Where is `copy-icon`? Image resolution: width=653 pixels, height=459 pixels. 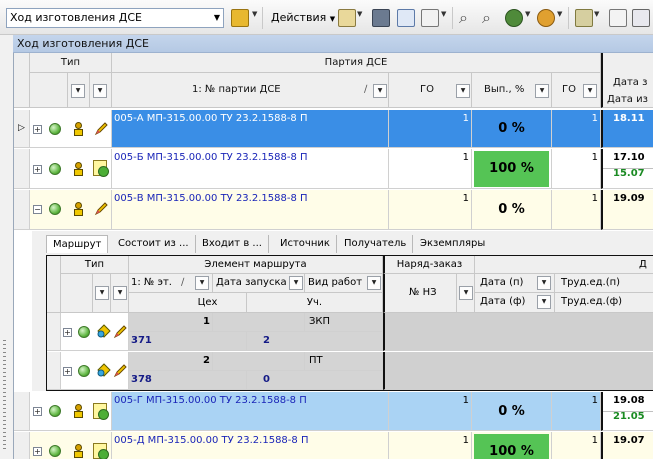 copy-icon is located at coordinates (347, 18).